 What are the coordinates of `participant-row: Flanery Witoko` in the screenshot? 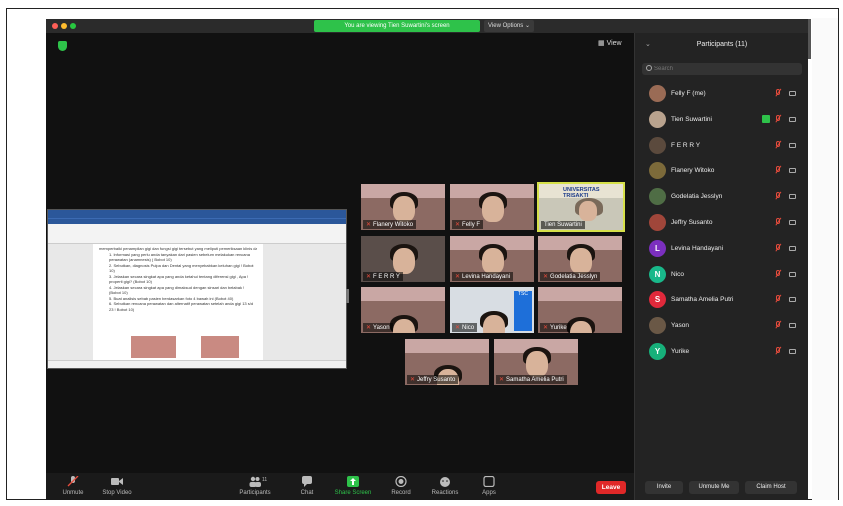 It's located at (721, 171).